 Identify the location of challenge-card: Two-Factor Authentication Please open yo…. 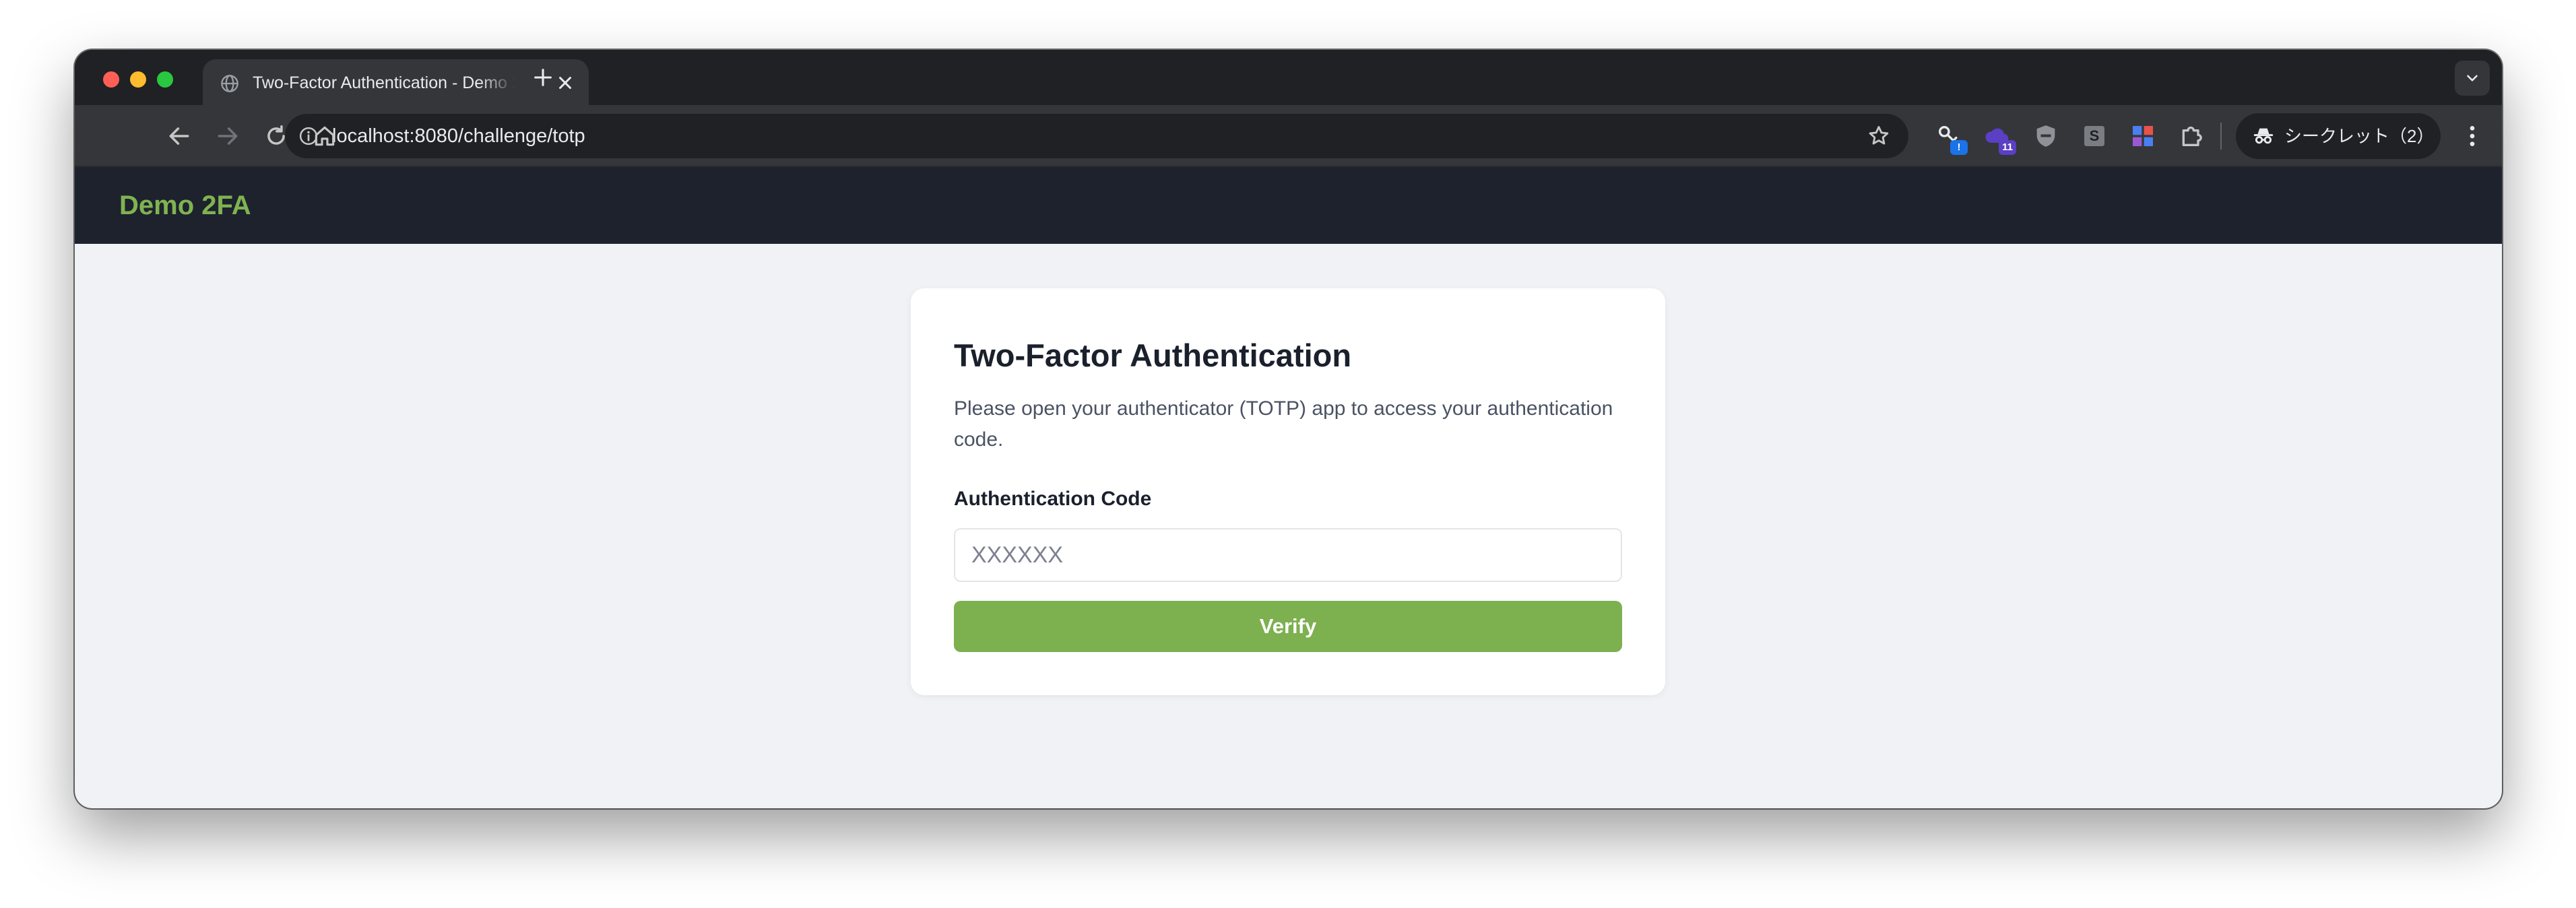
(1288, 491).